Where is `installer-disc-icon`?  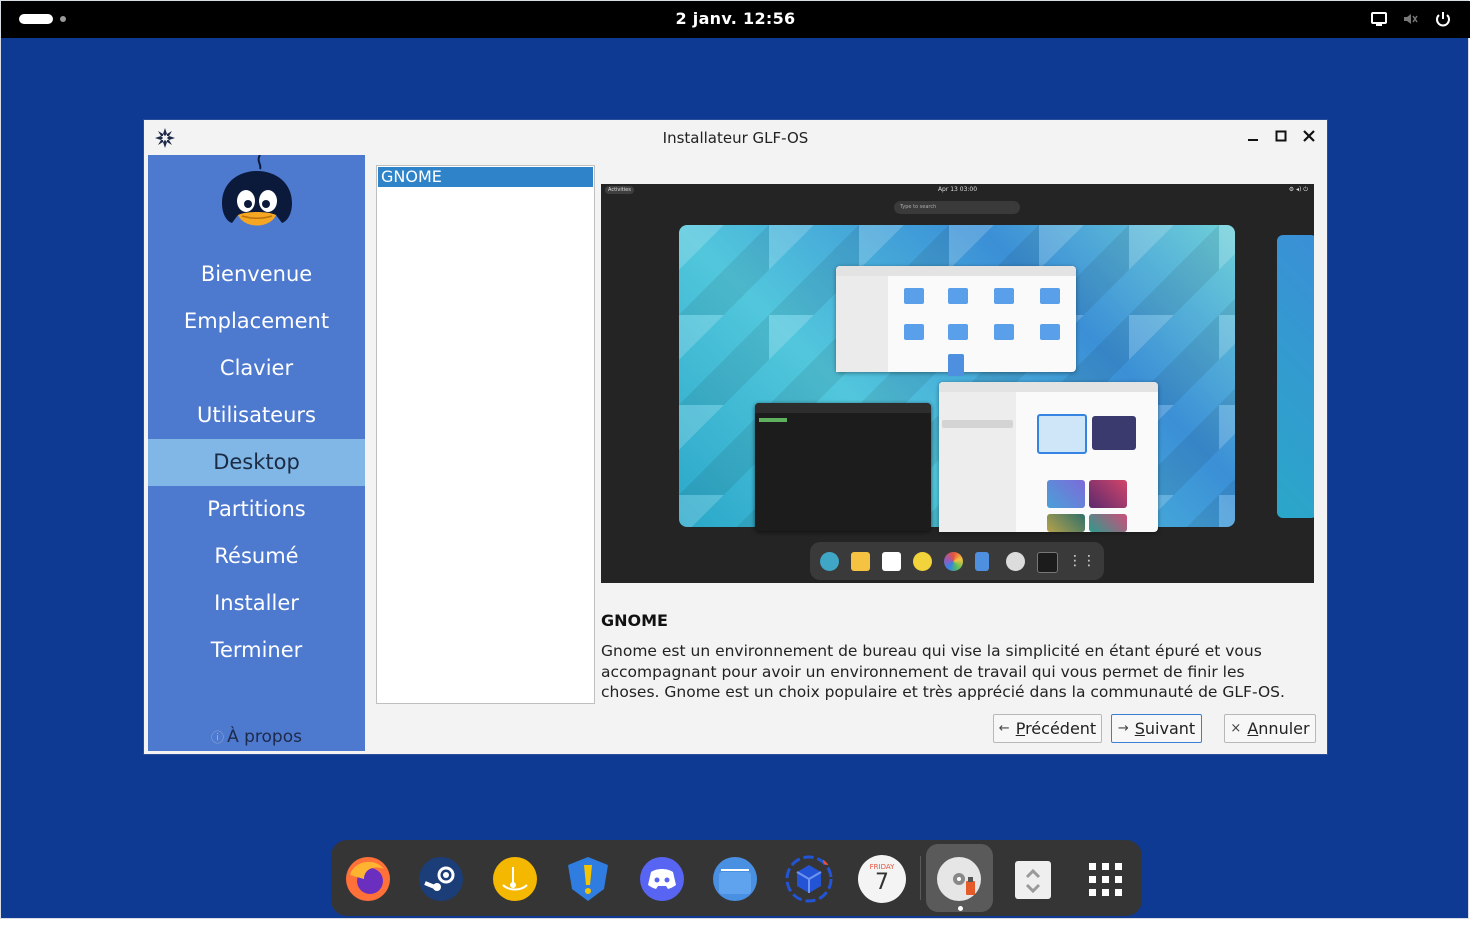
installer-disc-icon is located at coordinates (959, 879).